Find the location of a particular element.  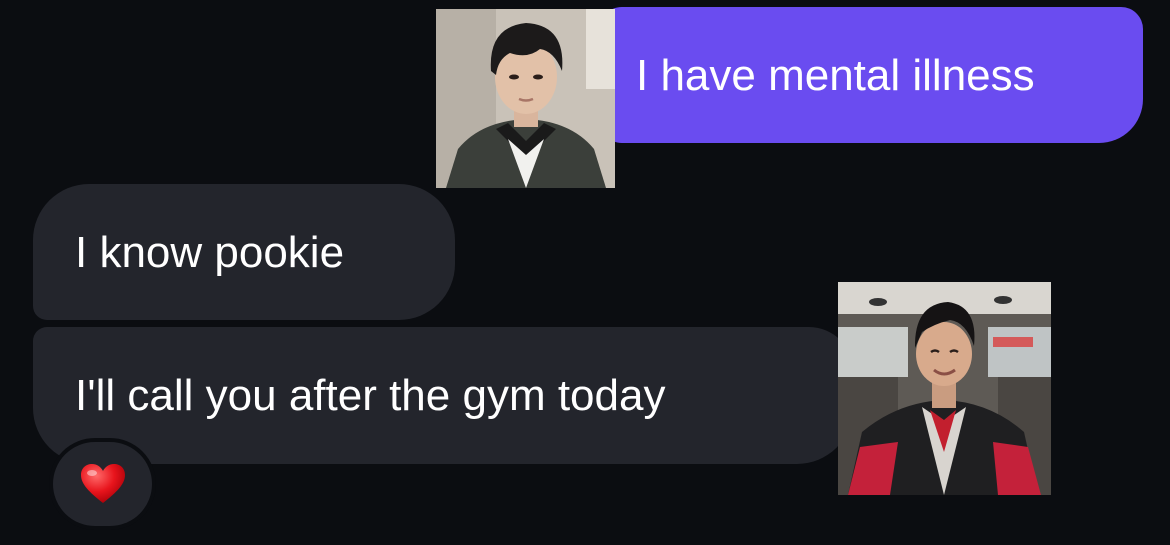

man-photo-icon is located at coordinates (944, 388).